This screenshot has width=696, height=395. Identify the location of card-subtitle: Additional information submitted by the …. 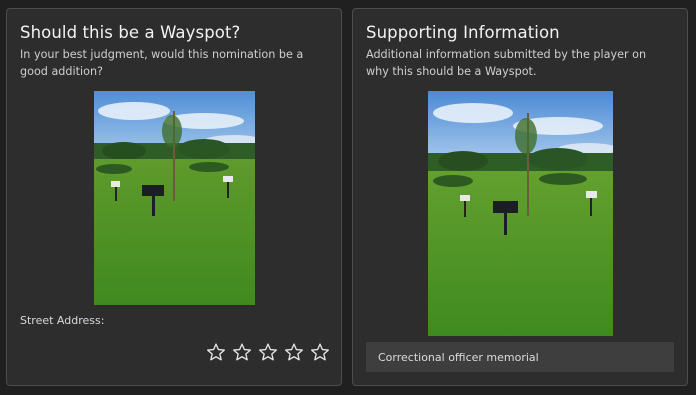
(506, 63).